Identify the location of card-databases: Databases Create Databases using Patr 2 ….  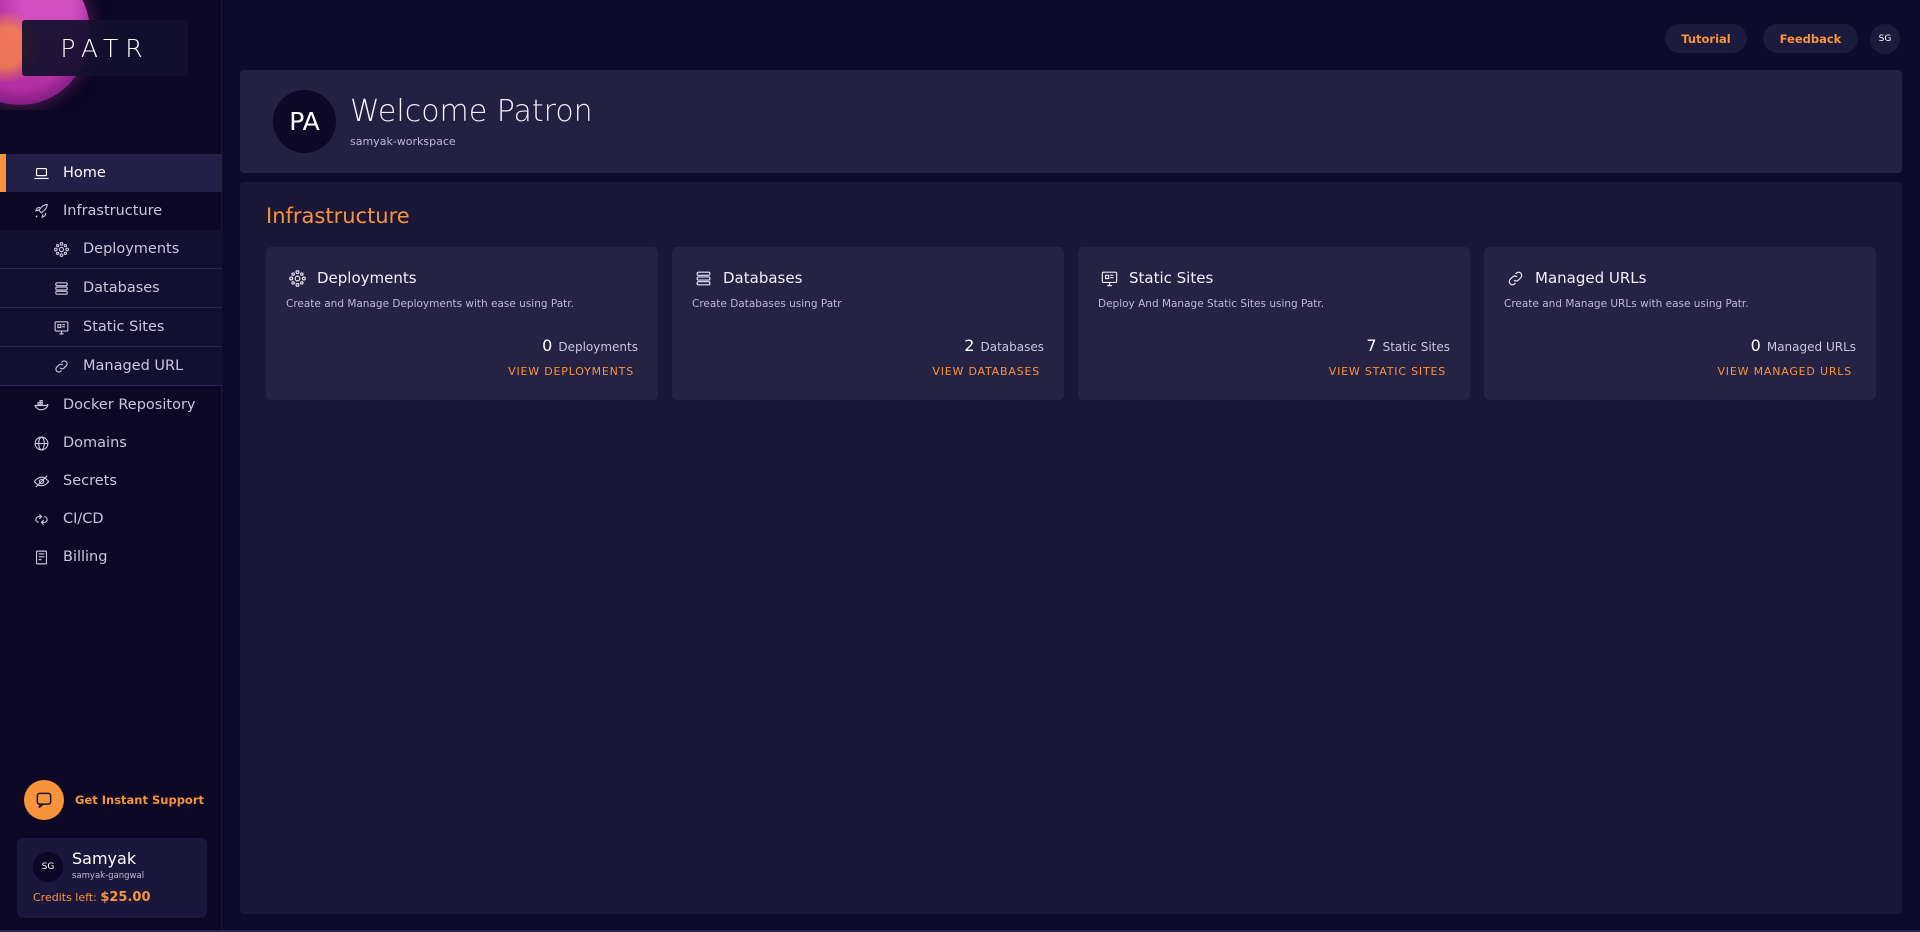
(868, 323).